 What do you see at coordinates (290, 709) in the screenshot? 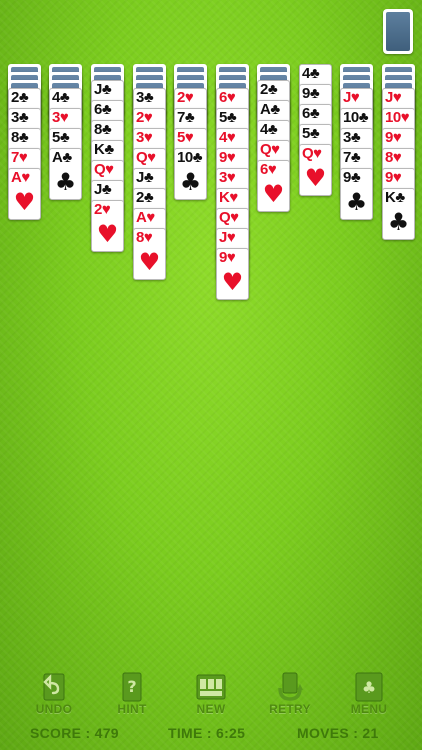
I see `retry-label: RETRY` at bounding box center [290, 709].